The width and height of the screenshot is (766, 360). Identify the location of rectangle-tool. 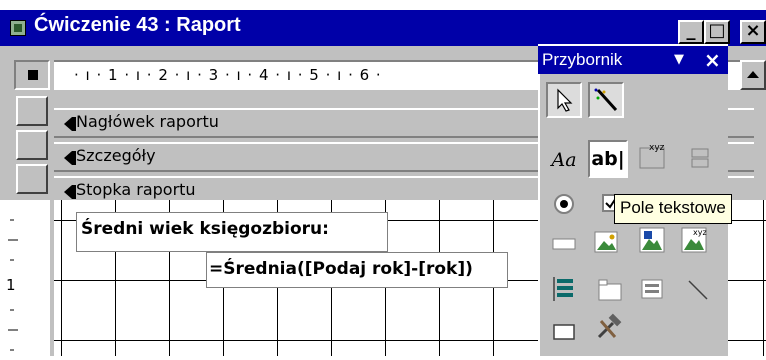
(564, 332).